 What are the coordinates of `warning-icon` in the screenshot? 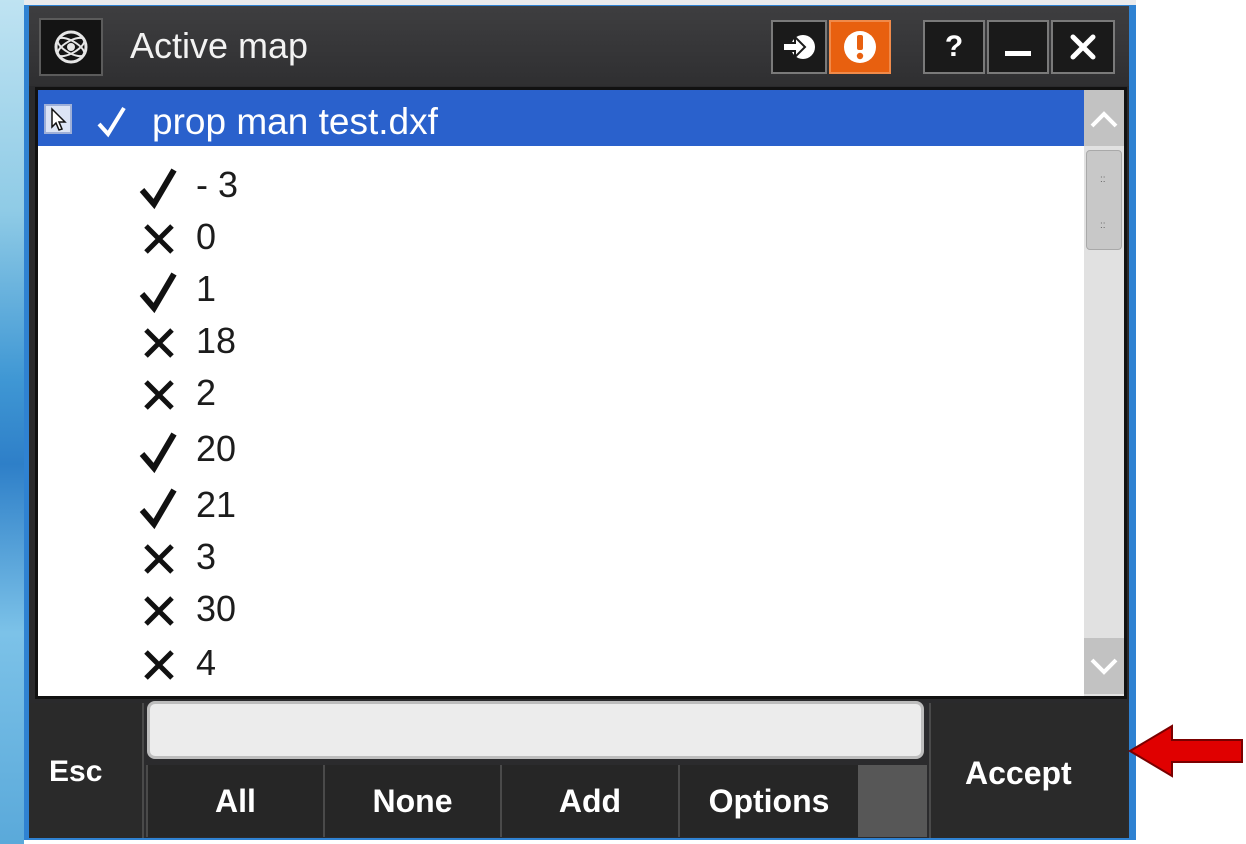 It's located at (860, 47).